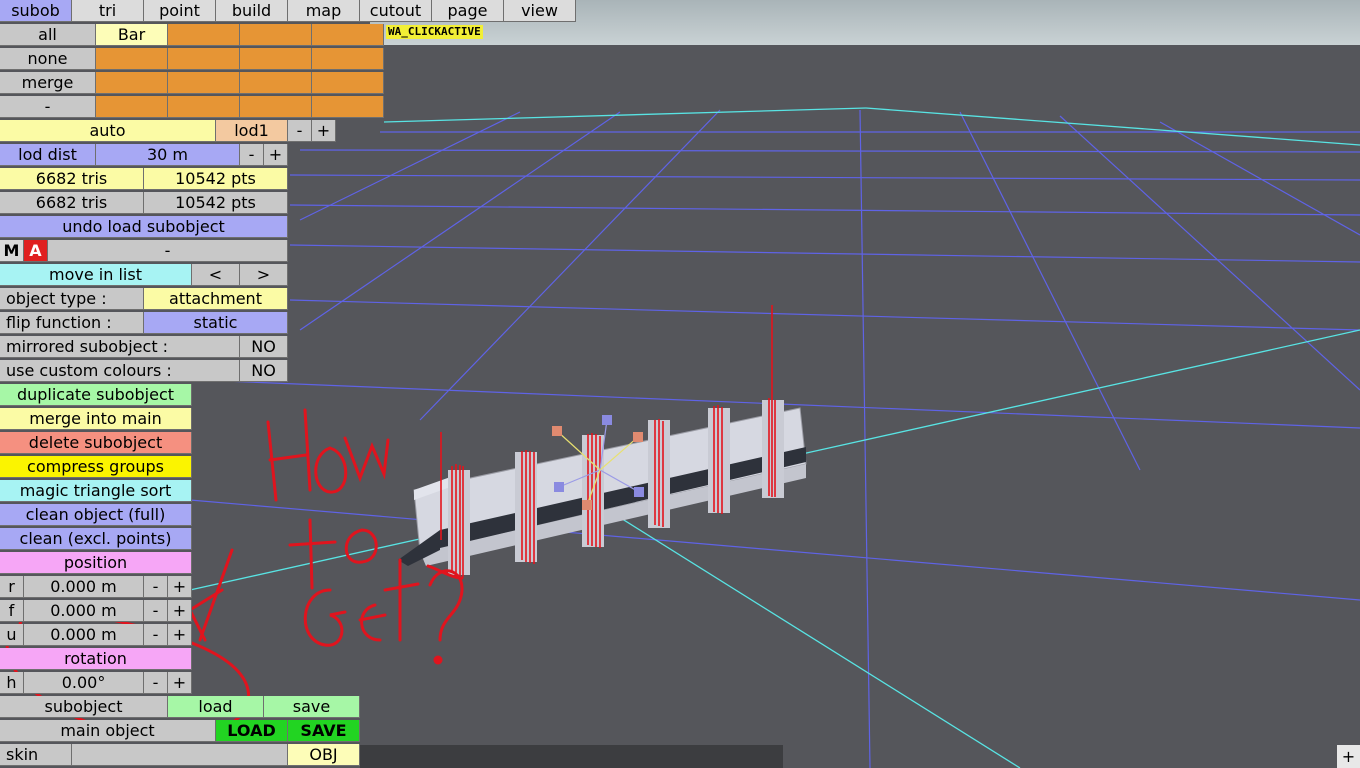 This screenshot has height=768, width=1360. I want to click on move-in-list-label: move in list, so click(96, 275).